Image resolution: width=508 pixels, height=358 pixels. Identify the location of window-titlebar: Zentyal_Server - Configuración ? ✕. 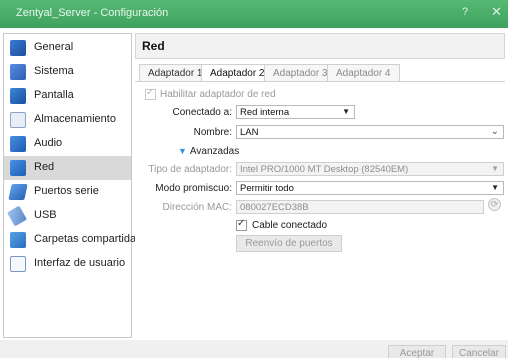
(254, 14).